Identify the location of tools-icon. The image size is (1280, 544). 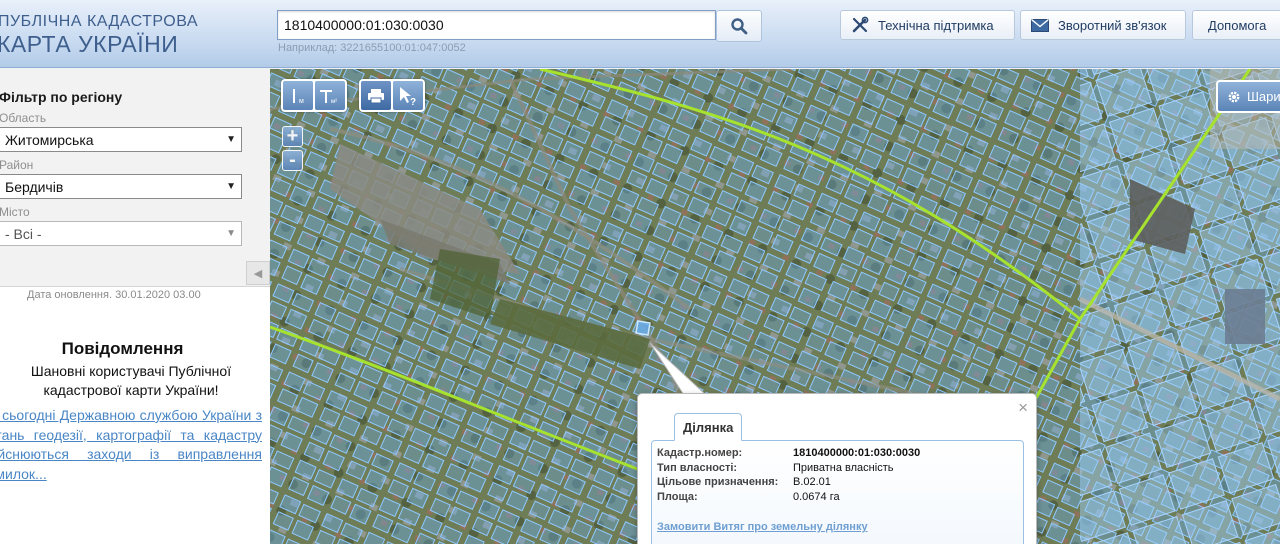
(860, 24).